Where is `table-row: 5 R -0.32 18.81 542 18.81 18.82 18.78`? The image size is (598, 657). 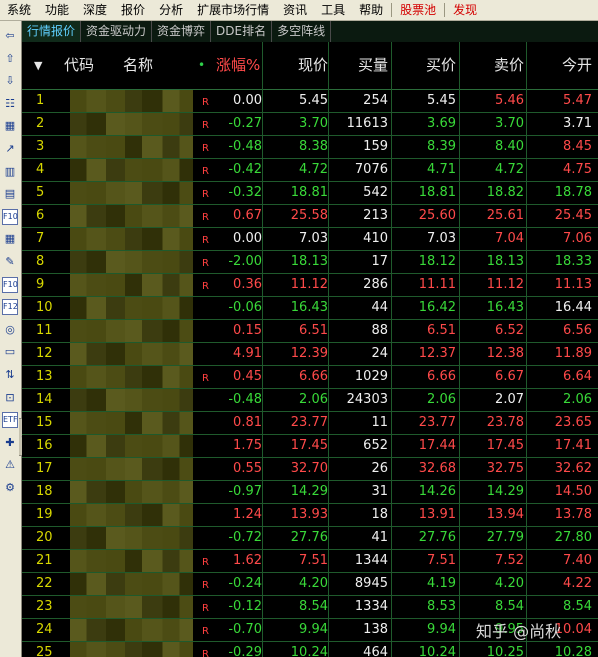 table-row: 5 R -0.32 18.81 542 18.81 18.82 18.78 is located at coordinates (310, 193).